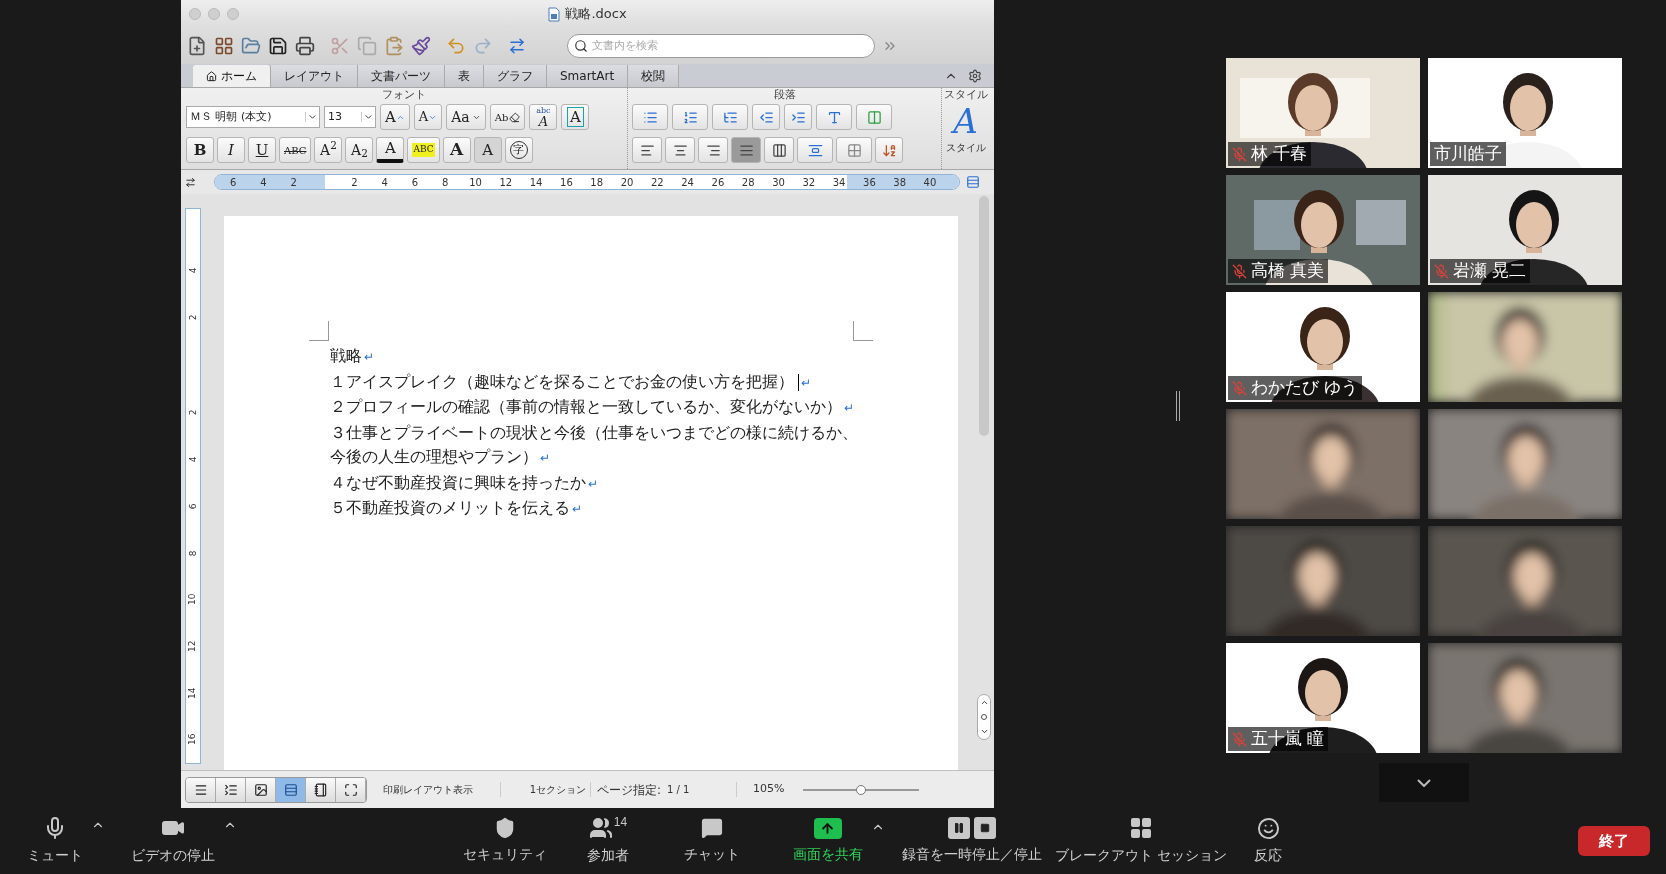  I want to click on ribbon-tab: ホーム, so click(232, 76).